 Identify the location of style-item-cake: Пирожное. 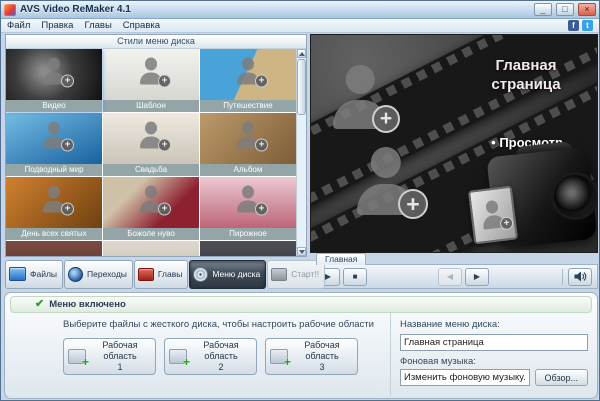
(248, 208).